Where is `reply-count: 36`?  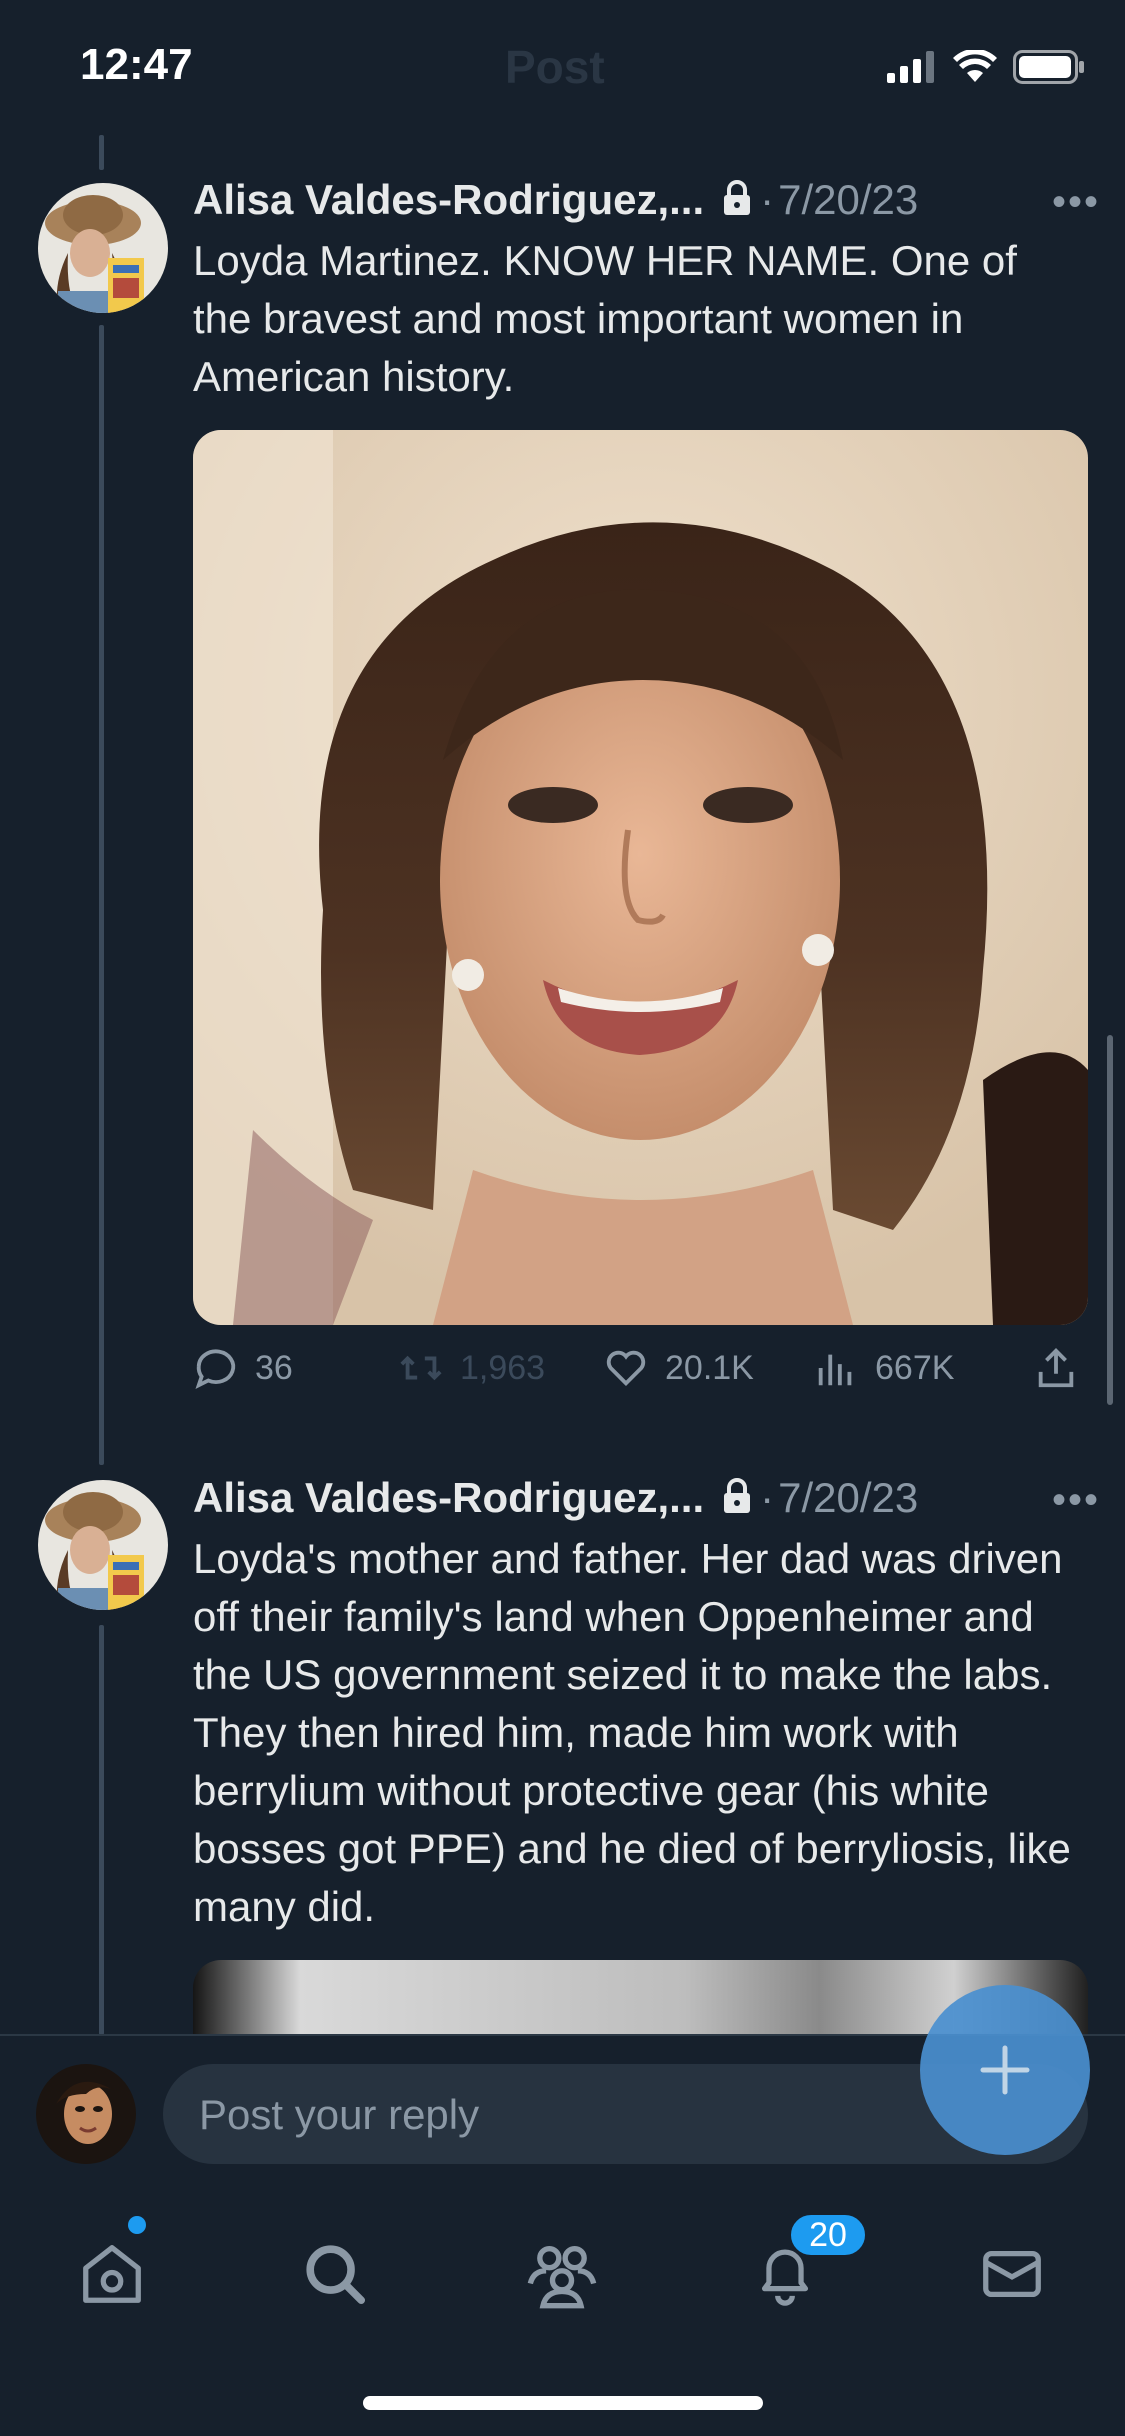 reply-count: 36 is located at coordinates (274, 1367).